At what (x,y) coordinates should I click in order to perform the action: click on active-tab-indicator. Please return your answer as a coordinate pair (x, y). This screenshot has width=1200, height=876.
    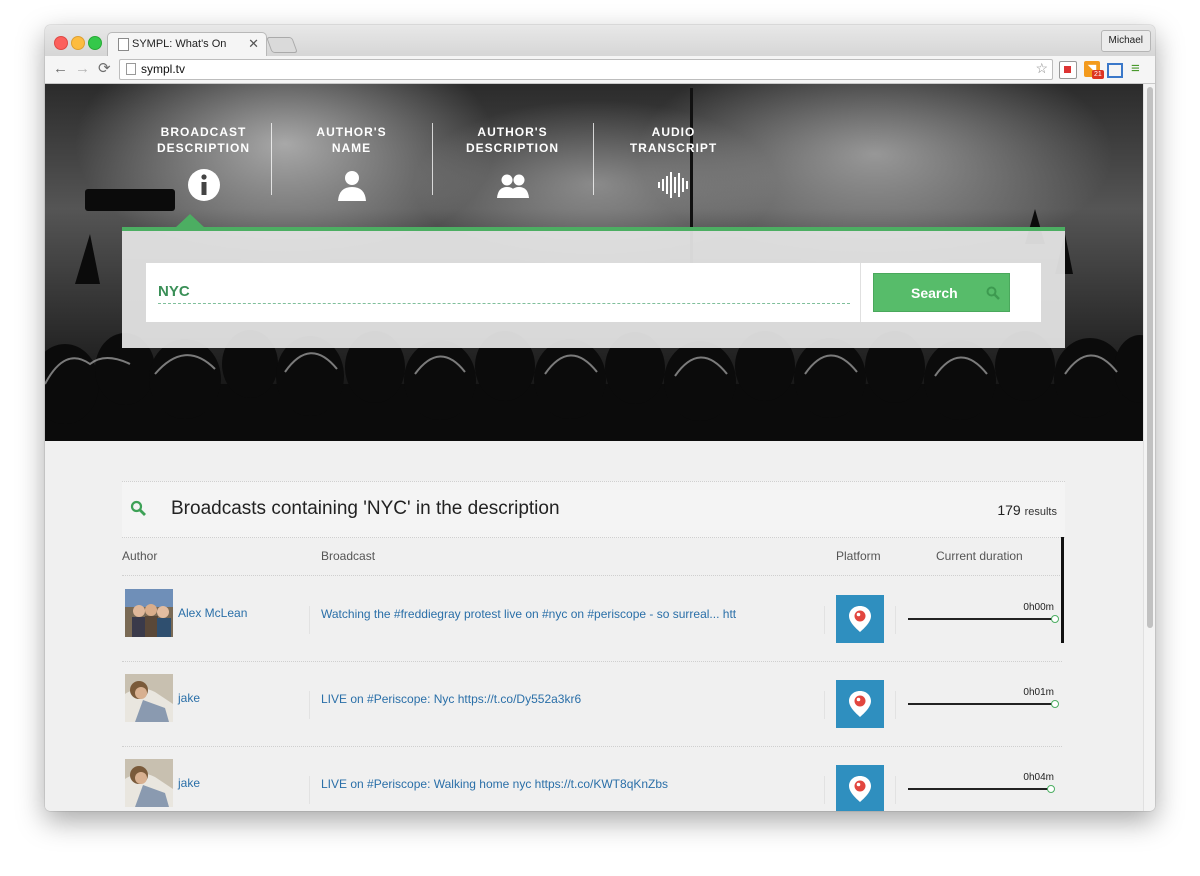
    Looking at the image, I should click on (190, 221).